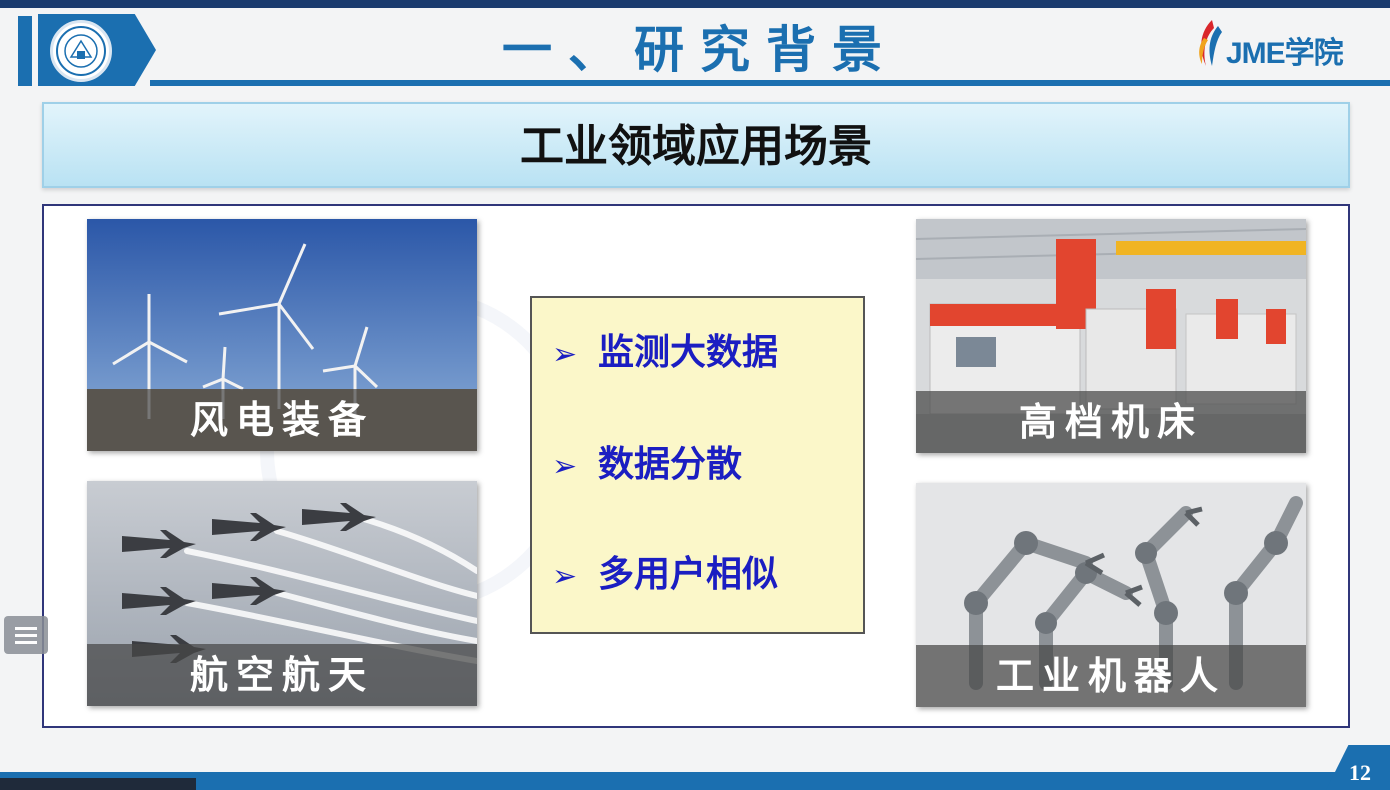  What do you see at coordinates (688, 352) in the screenshot?
I see `key-point-text: 监测大数据` at bounding box center [688, 352].